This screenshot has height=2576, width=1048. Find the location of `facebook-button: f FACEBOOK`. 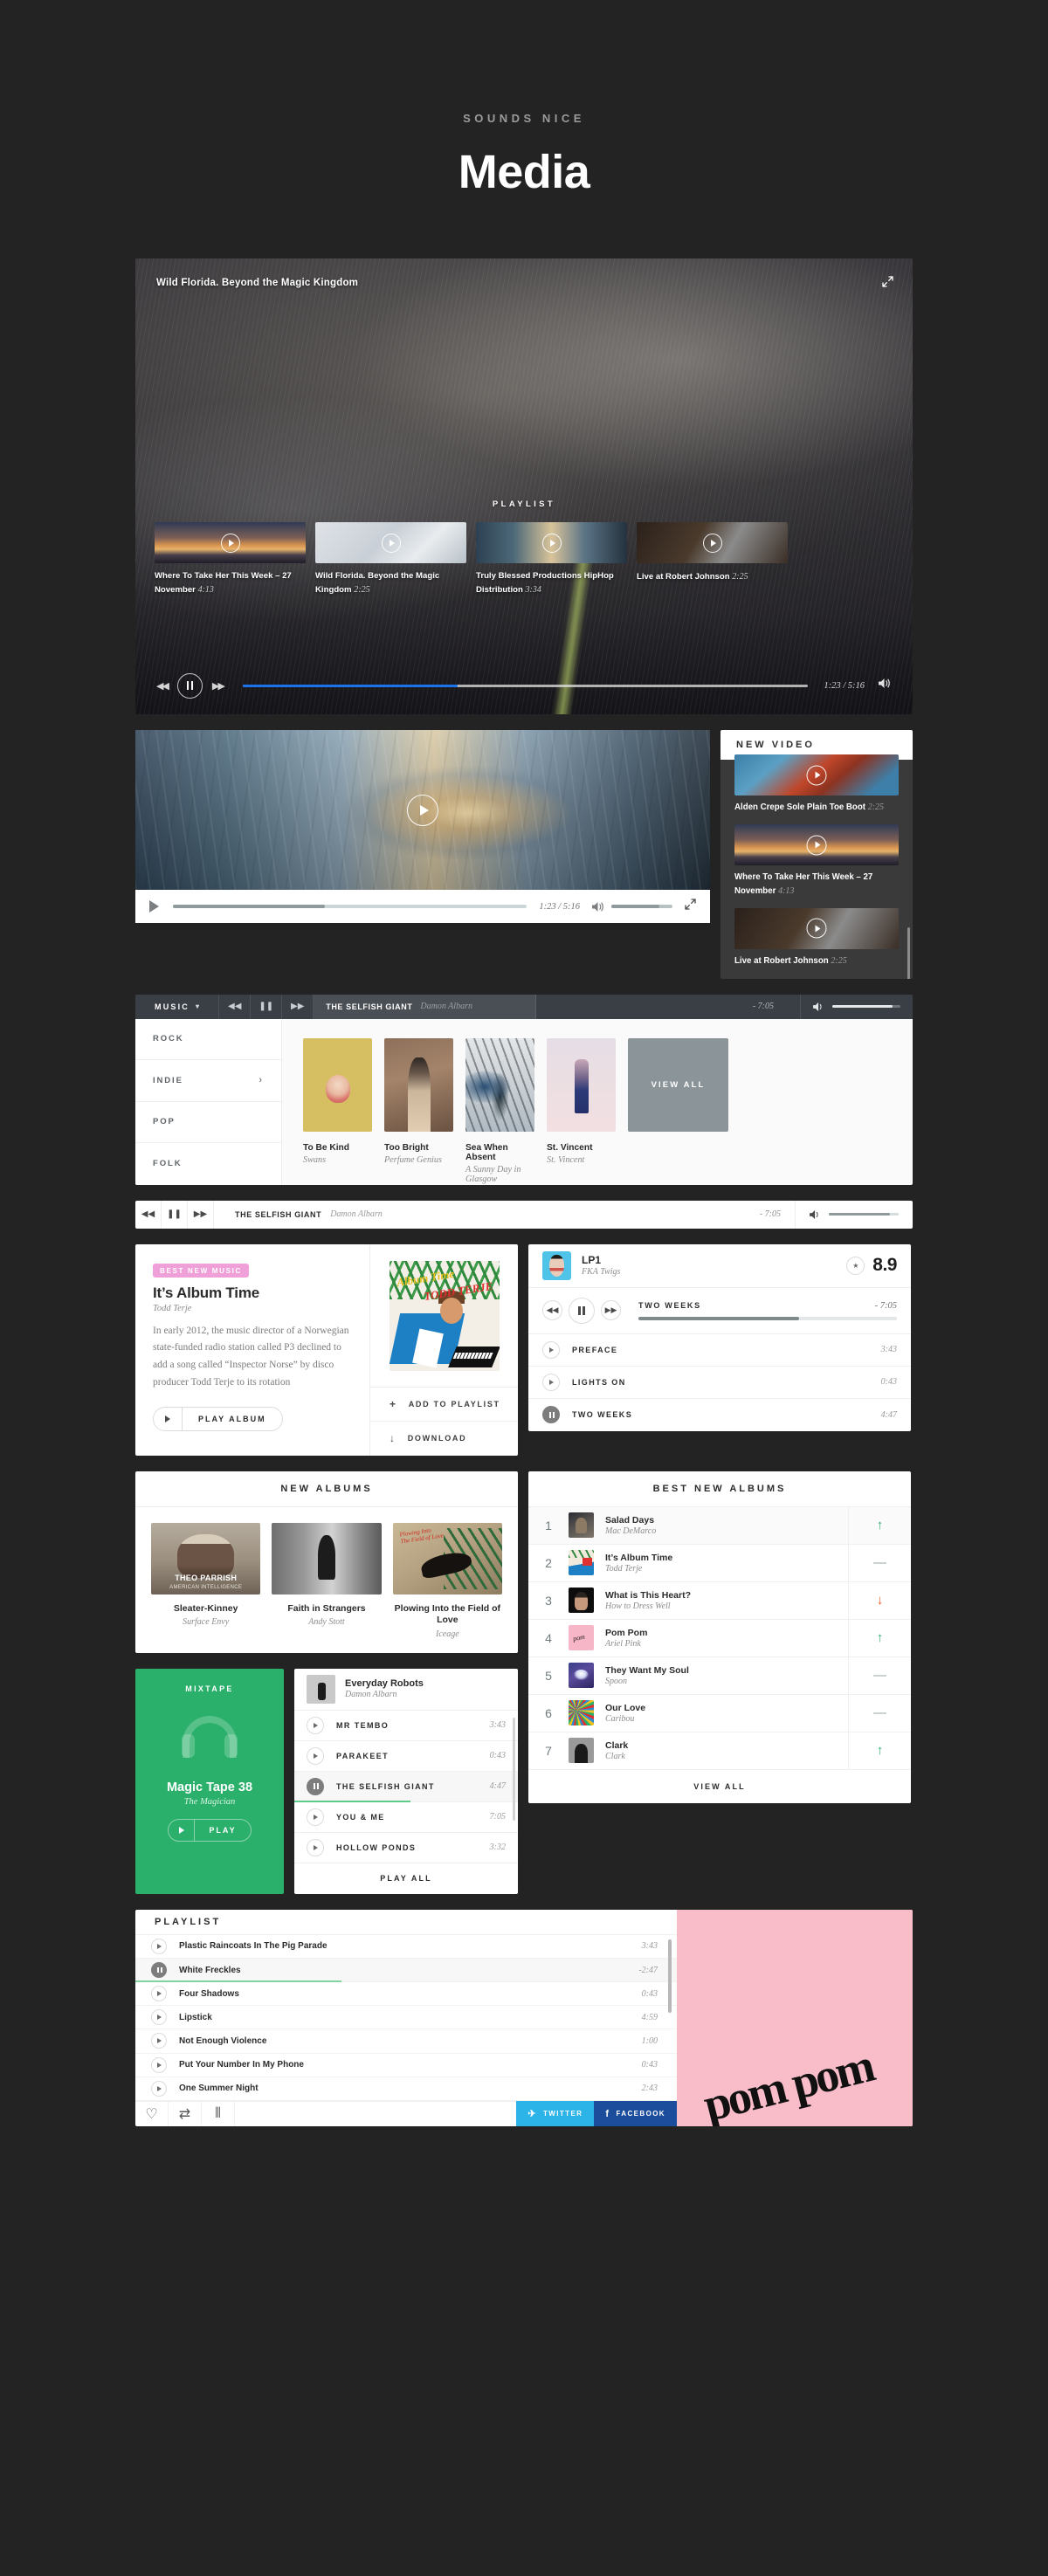

facebook-button: f FACEBOOK is located at coordinates (635, 2113).